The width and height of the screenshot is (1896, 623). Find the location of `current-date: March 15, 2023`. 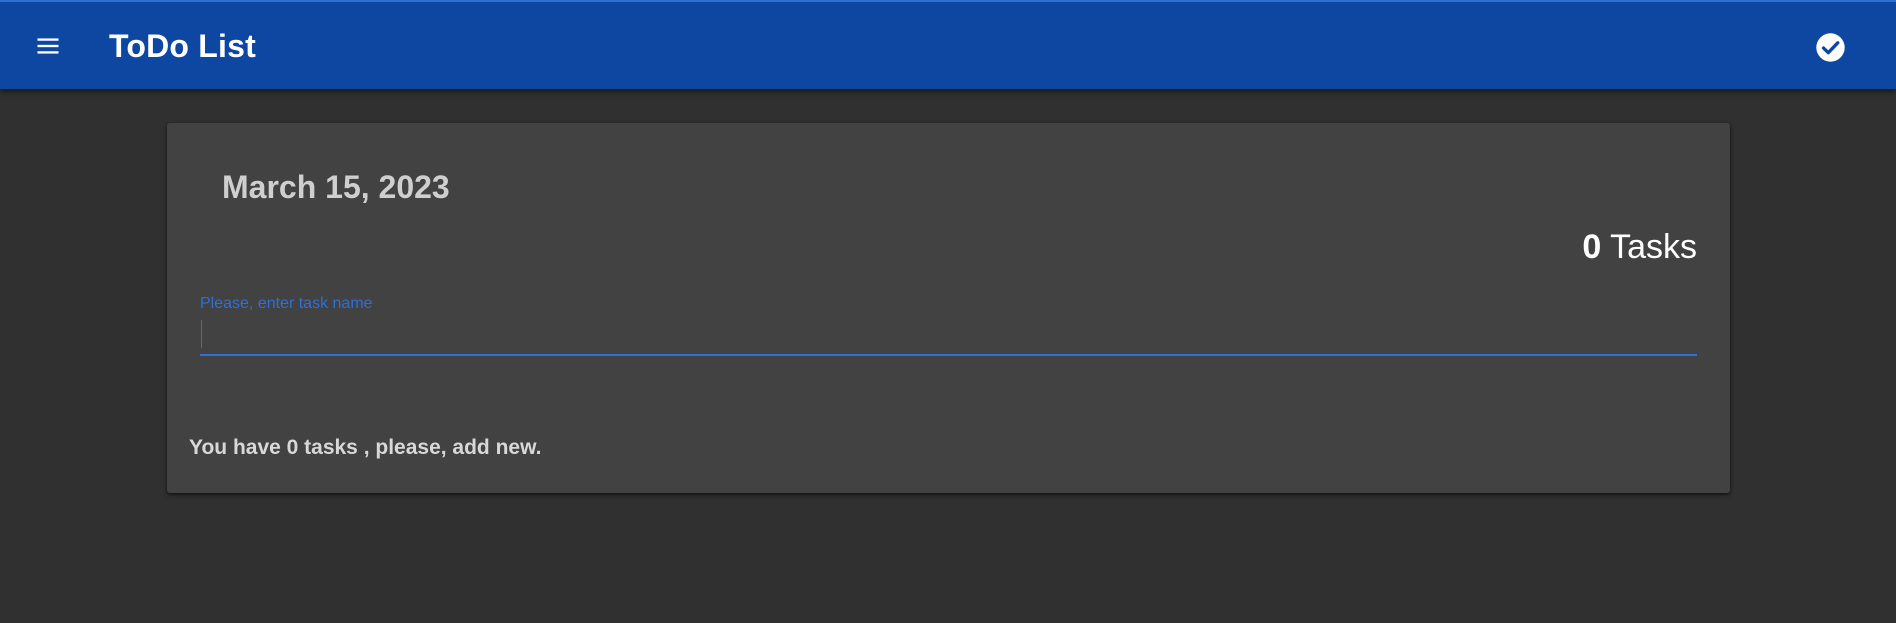

current-date: March 15, 2023 is located at coordinates (336, 187).